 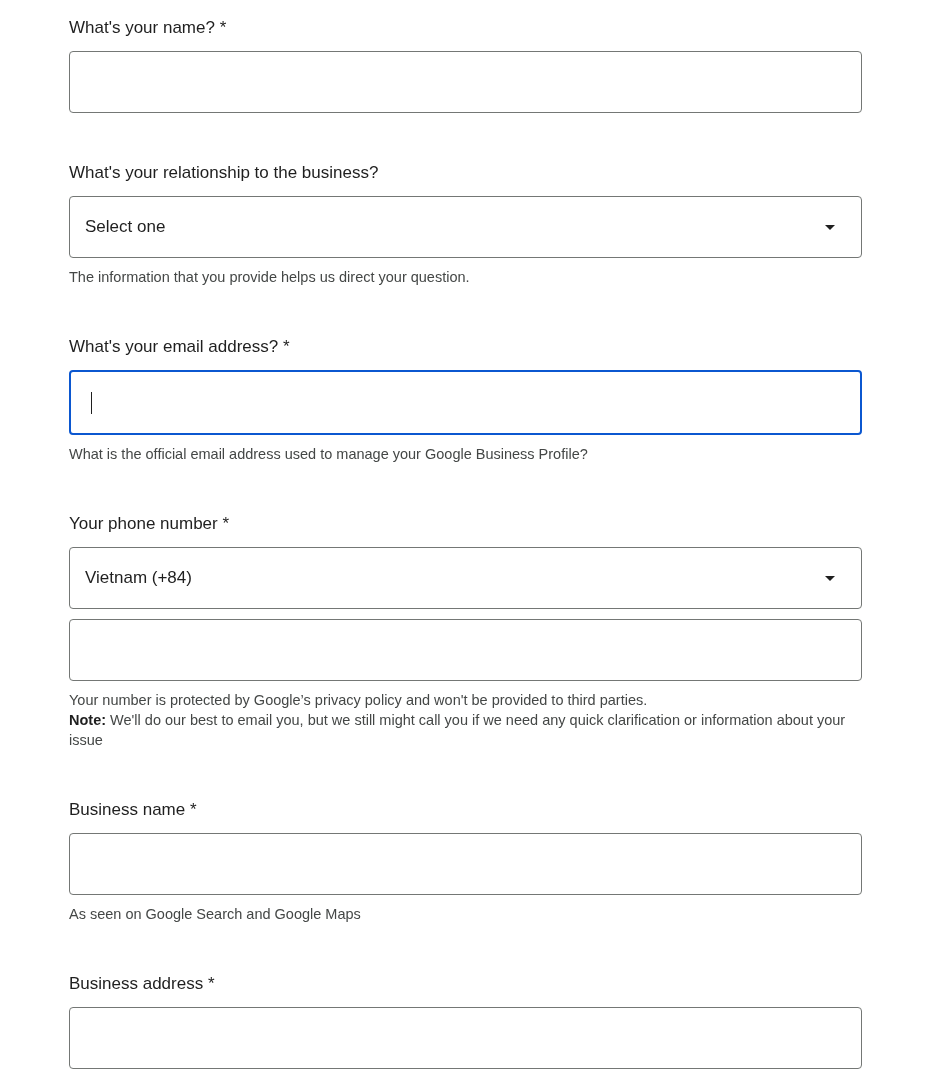 What do you see at coordinates (133, 810) in the screenshot?
I see `field-label: Business name *` at bounding box center [133, 810].